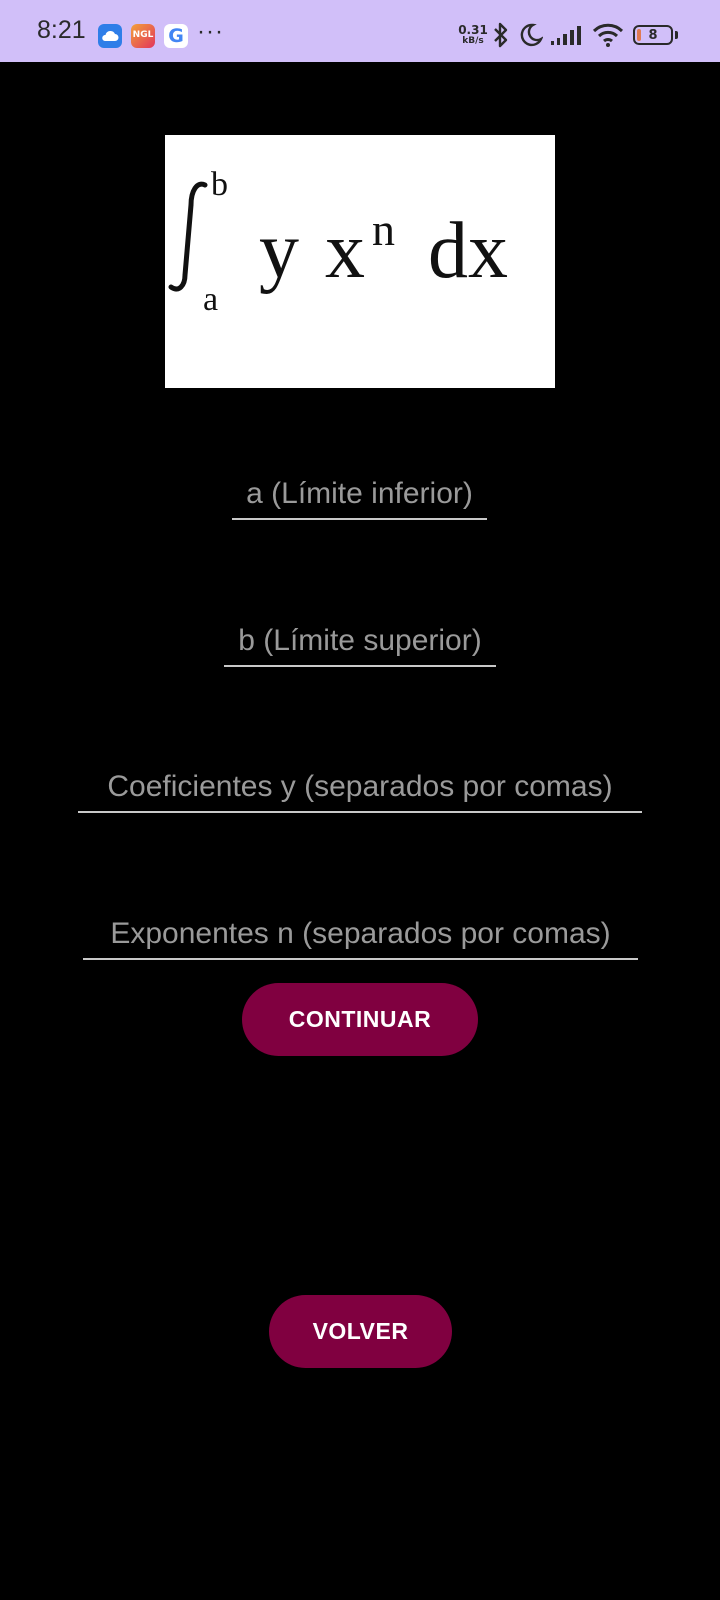 The width and height of the screenshot is (720, 1600). I want to click on lower-limit-input, so click(359, 495).